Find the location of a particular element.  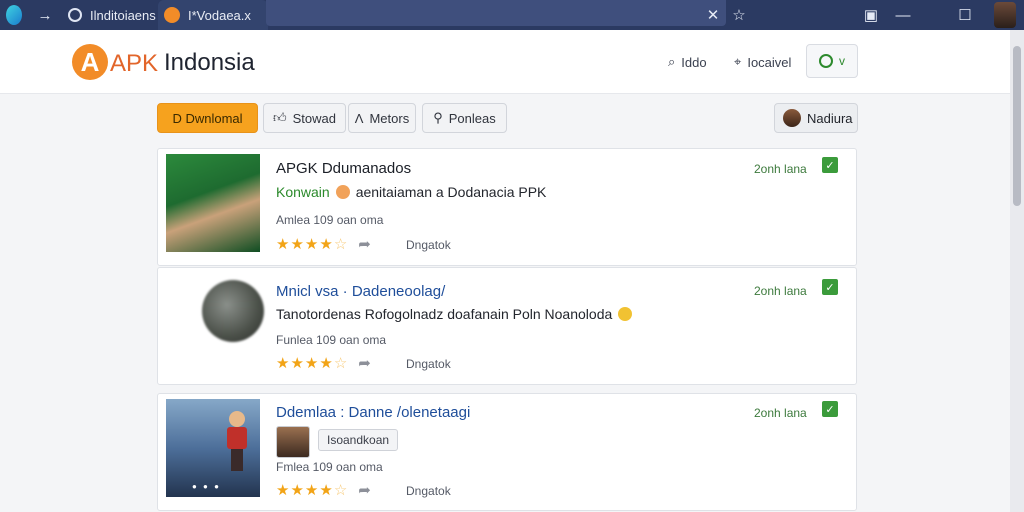

developer-avatar is located at coordinates (293, 442).